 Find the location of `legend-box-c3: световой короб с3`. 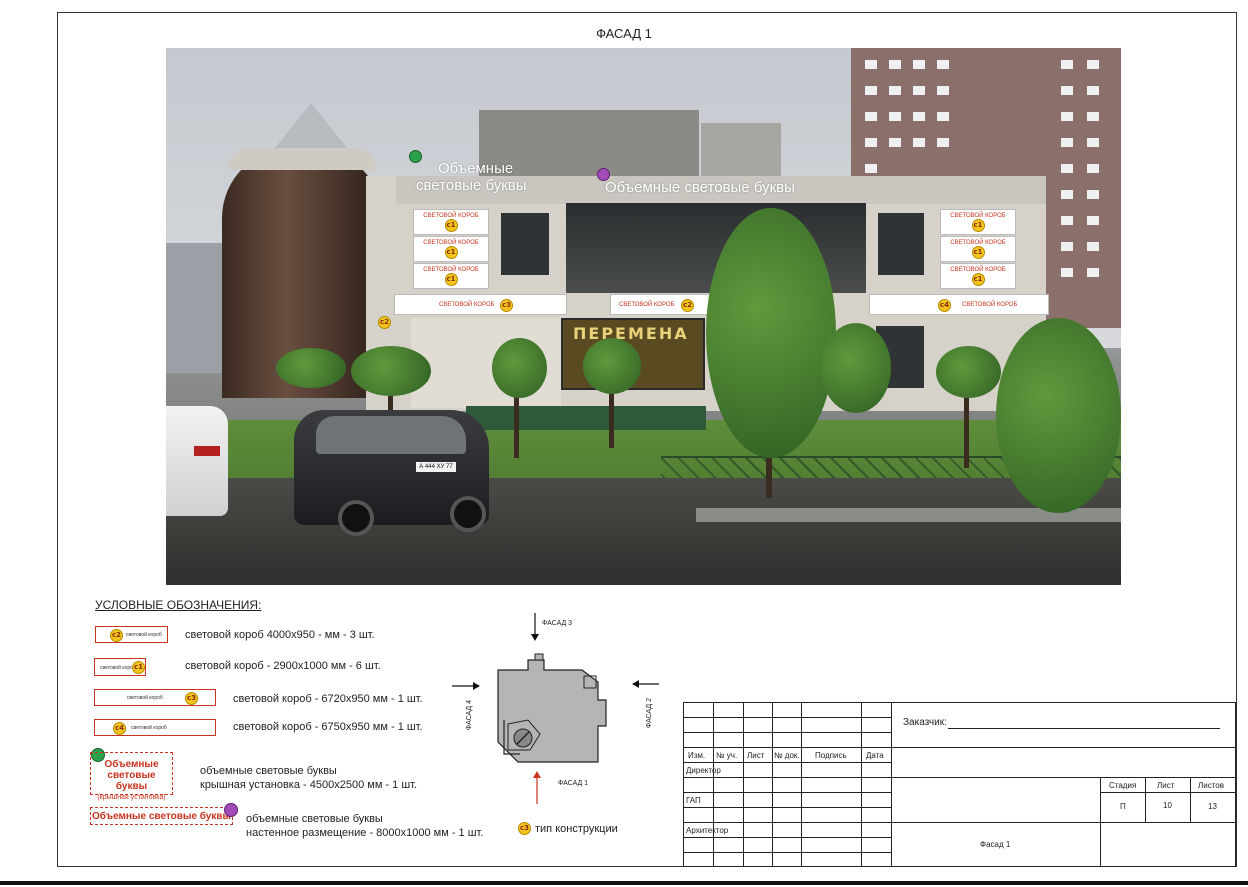

legend-box-c3: световой короб с3 is located at coordinates (155, 697).